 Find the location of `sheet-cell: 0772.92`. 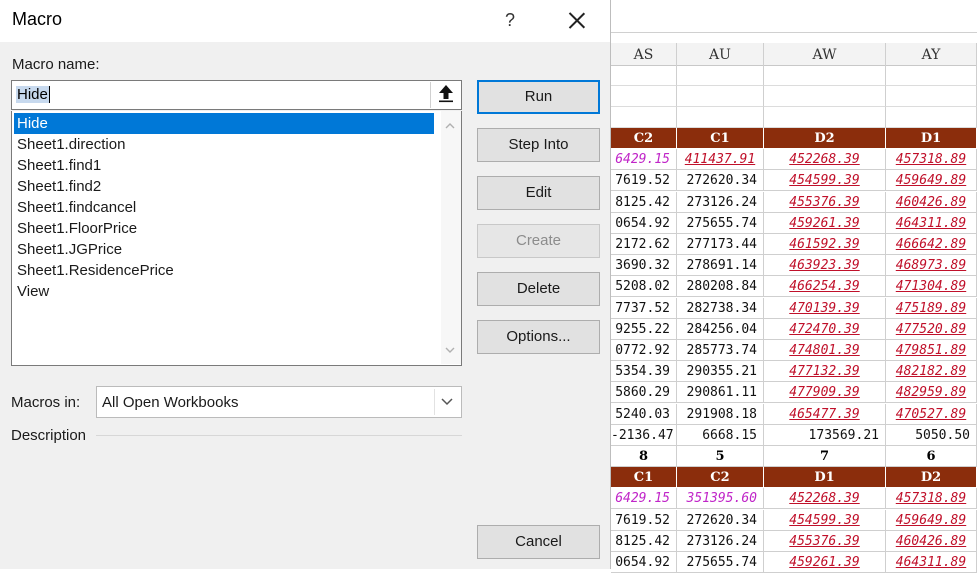

sheet-cell: 0772.92 is located at coordinates (644, 350).